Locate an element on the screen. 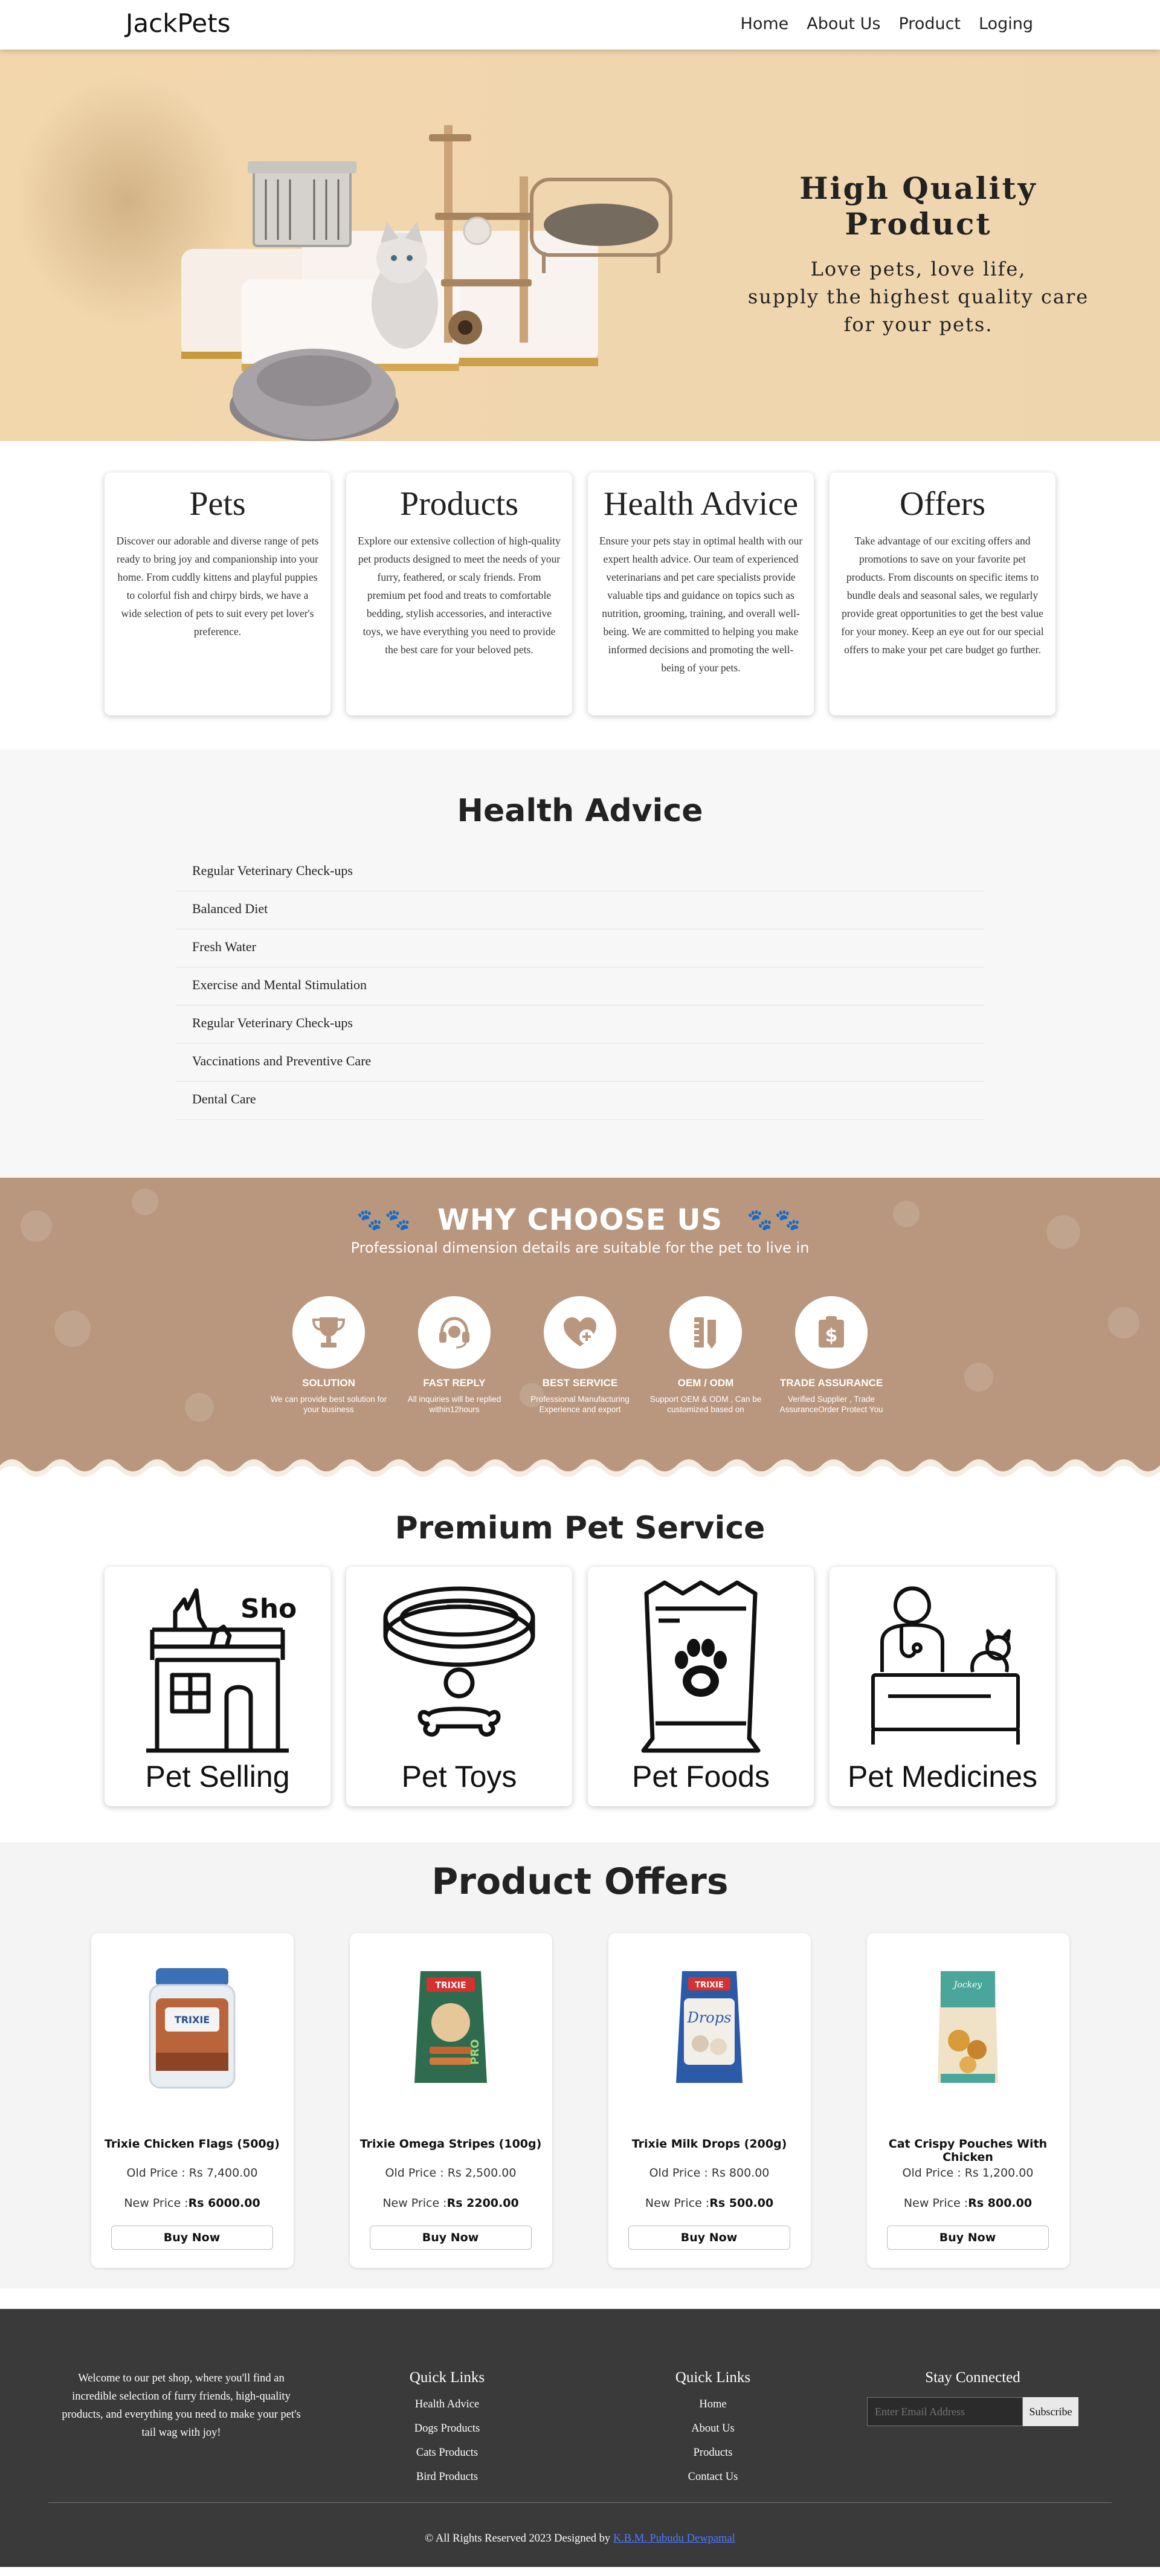 The width and height of the screenshot is (1160, 2576). footer-link-about-us: About Us is located at coordinates (712, 2429).